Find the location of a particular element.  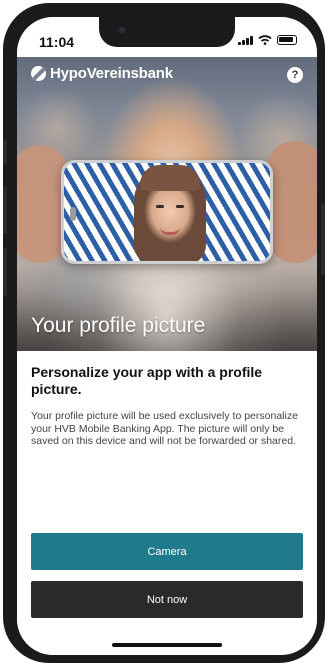

status-time: 11:04 is located at coordinates (57, 42).